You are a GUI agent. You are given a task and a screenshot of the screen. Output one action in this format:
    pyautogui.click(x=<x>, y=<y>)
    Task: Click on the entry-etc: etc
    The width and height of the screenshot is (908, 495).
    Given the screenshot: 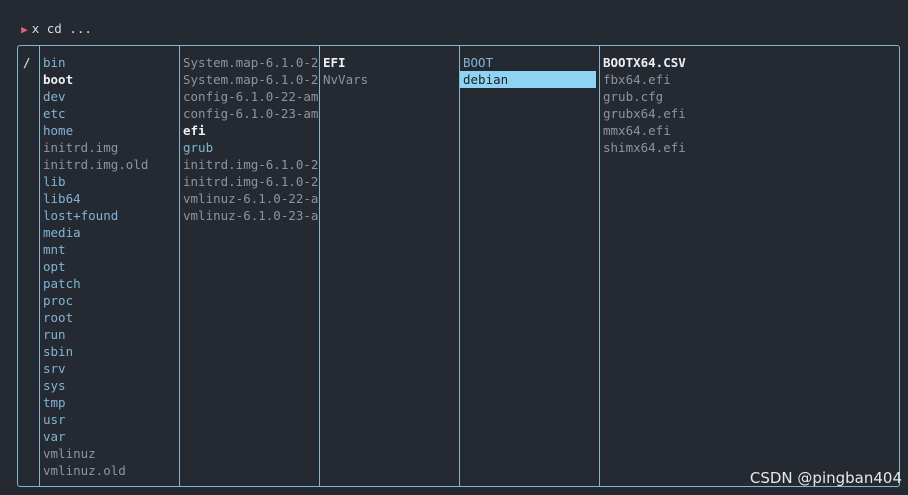 What is the action you would take?
    pyautogui.click(x=109, y=113)
    